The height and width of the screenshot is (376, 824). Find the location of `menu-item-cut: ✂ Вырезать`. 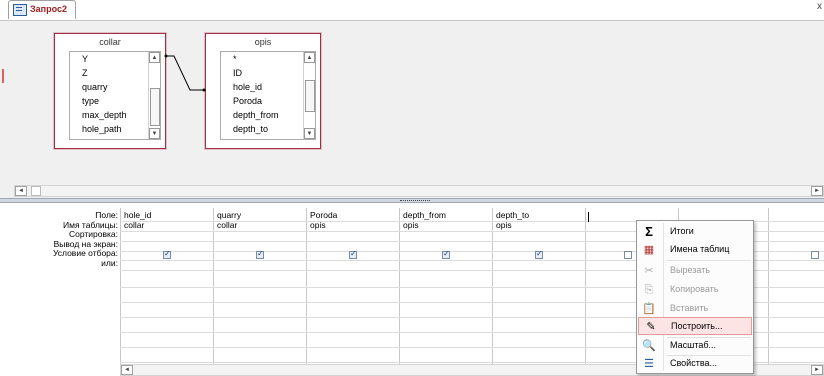

menu-item-cut: ✂ Вырезать is located at coordinates (695, 271).